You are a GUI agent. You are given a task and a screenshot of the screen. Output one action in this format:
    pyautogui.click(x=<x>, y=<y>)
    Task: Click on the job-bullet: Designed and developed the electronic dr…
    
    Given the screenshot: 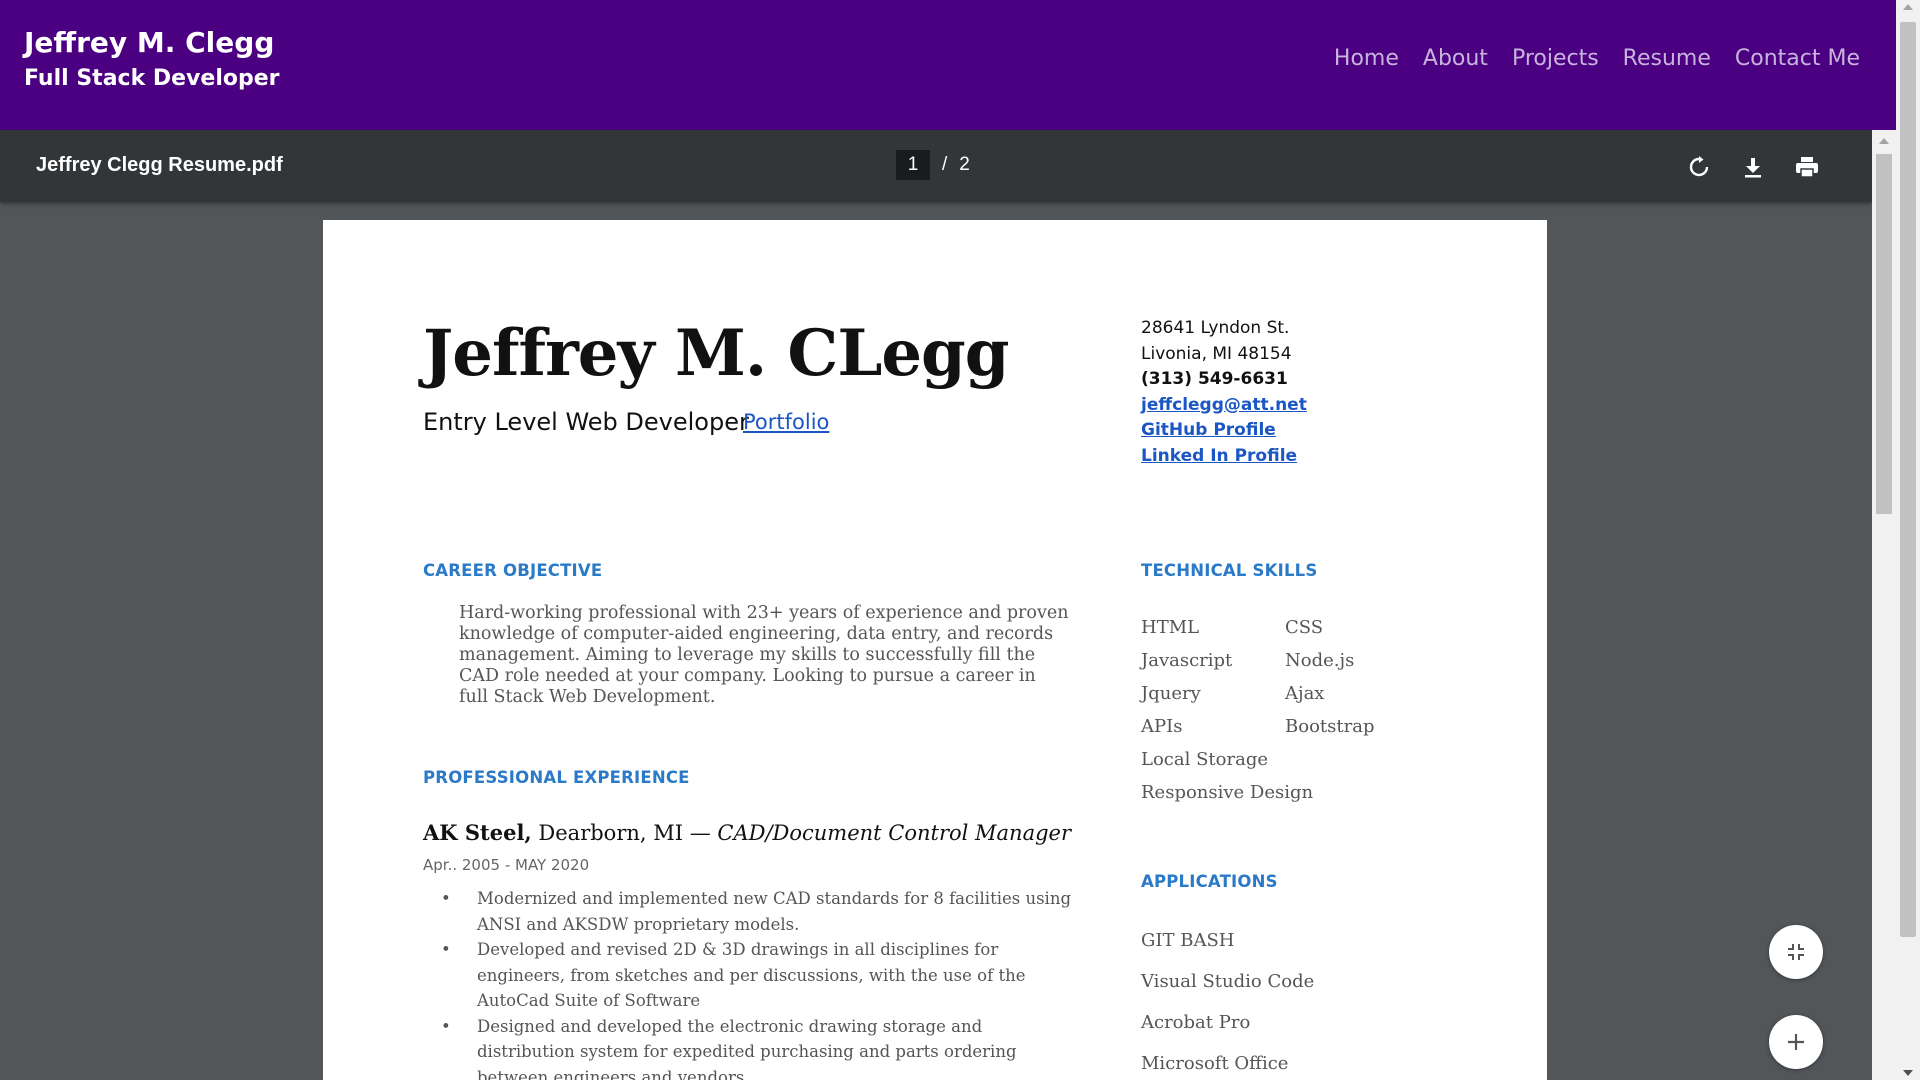 What is the action you would take?
    pyautogui.click(x=761, y=1047)
    